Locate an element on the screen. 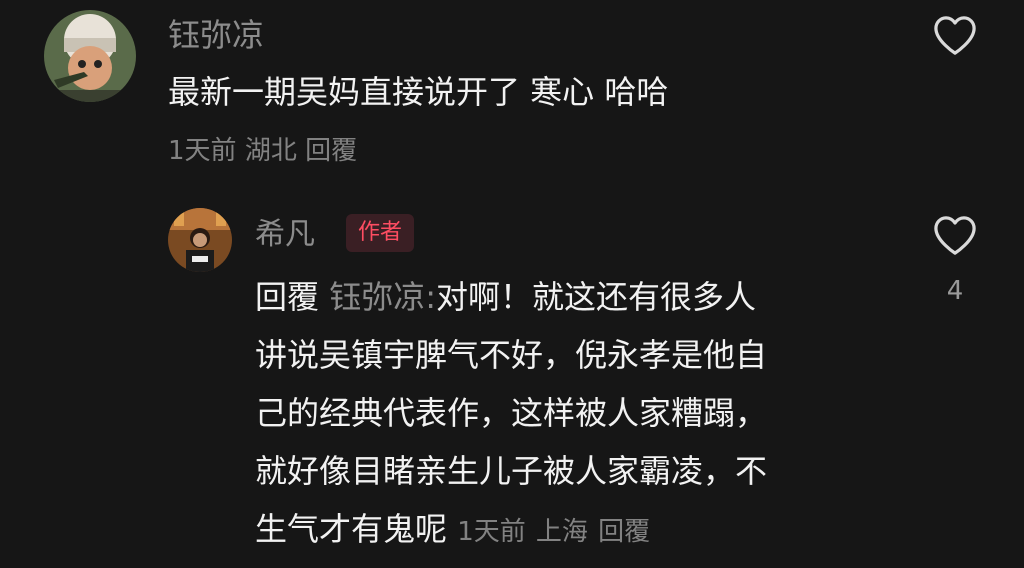 The image size is (1024, 568). author-badge: 作者 is located at coordinates (380, 233).